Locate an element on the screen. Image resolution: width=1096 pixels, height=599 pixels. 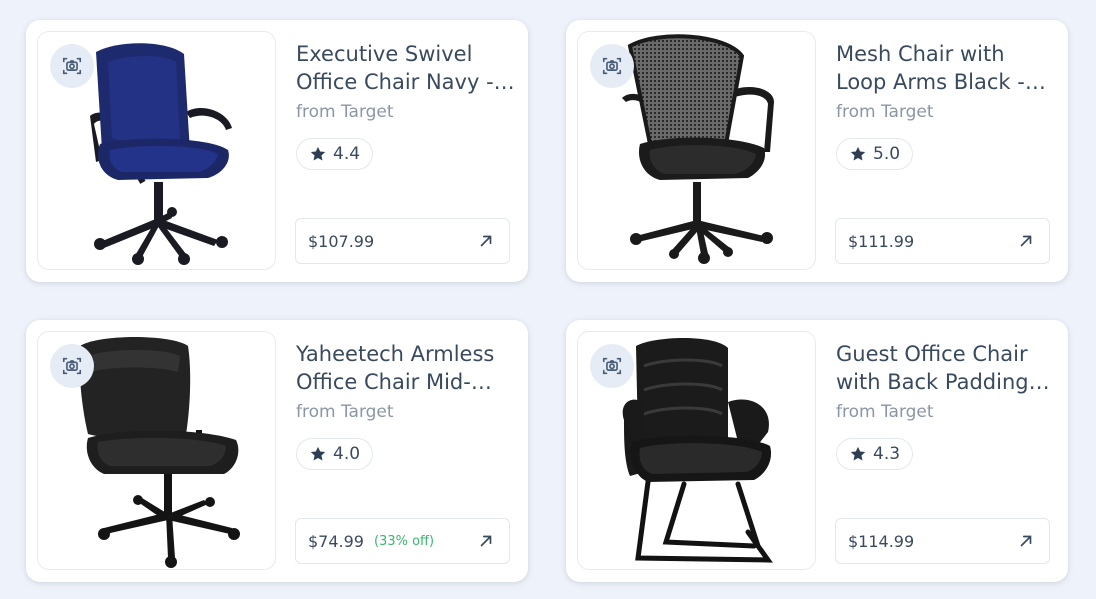
price-link-button: $111.99 is located at coordinates (942, 241).